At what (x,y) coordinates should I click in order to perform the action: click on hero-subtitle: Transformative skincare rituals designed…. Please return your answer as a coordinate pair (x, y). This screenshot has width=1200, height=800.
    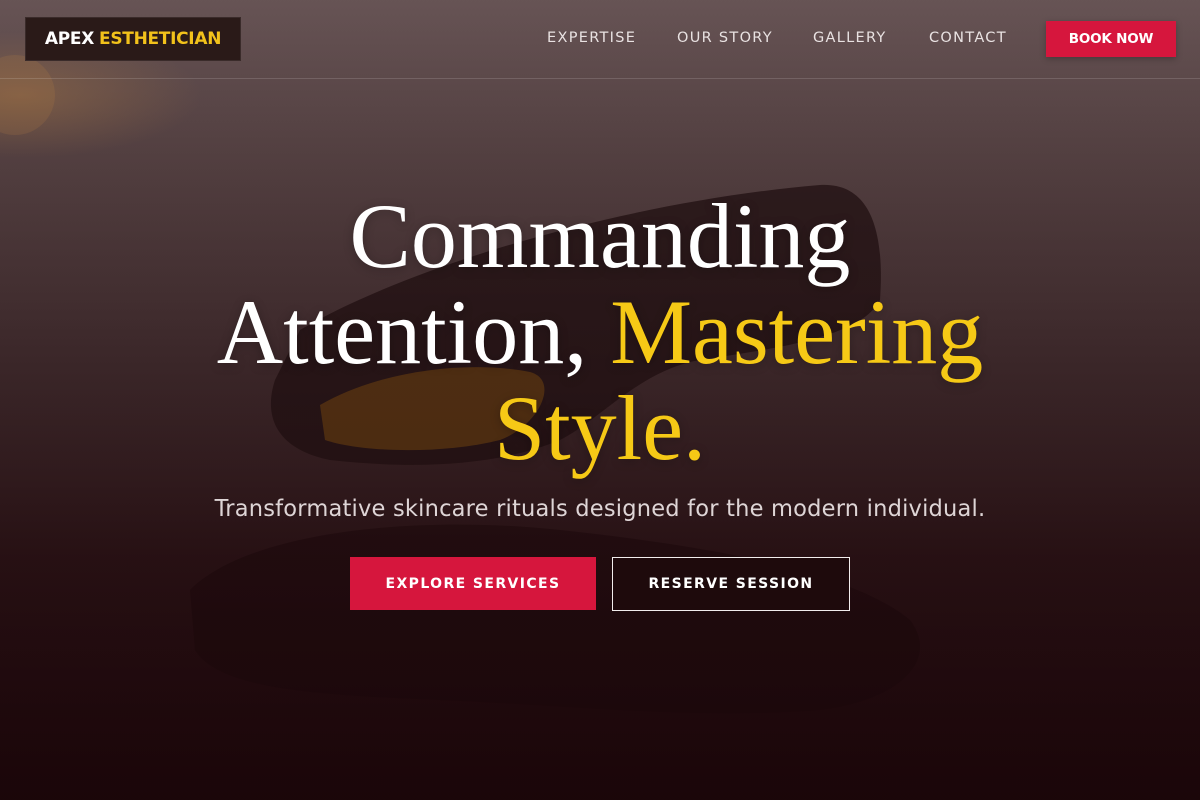
    Looking at the image, I should click on (600, 509).